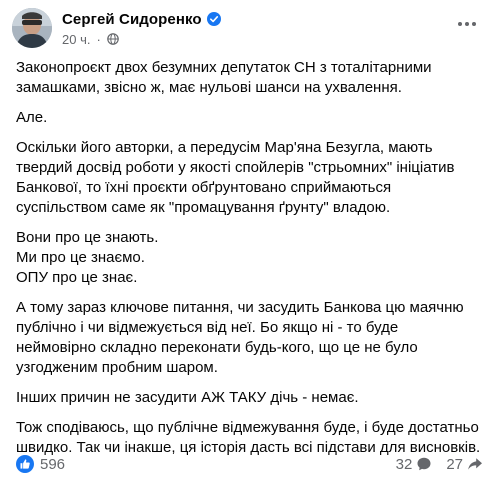 The height and width of the screenshot is (484, 499). What do you see at coordinates (464, 464) in the screenshot?
I see `shares-stat: 27` at bounding box center [464, 464].